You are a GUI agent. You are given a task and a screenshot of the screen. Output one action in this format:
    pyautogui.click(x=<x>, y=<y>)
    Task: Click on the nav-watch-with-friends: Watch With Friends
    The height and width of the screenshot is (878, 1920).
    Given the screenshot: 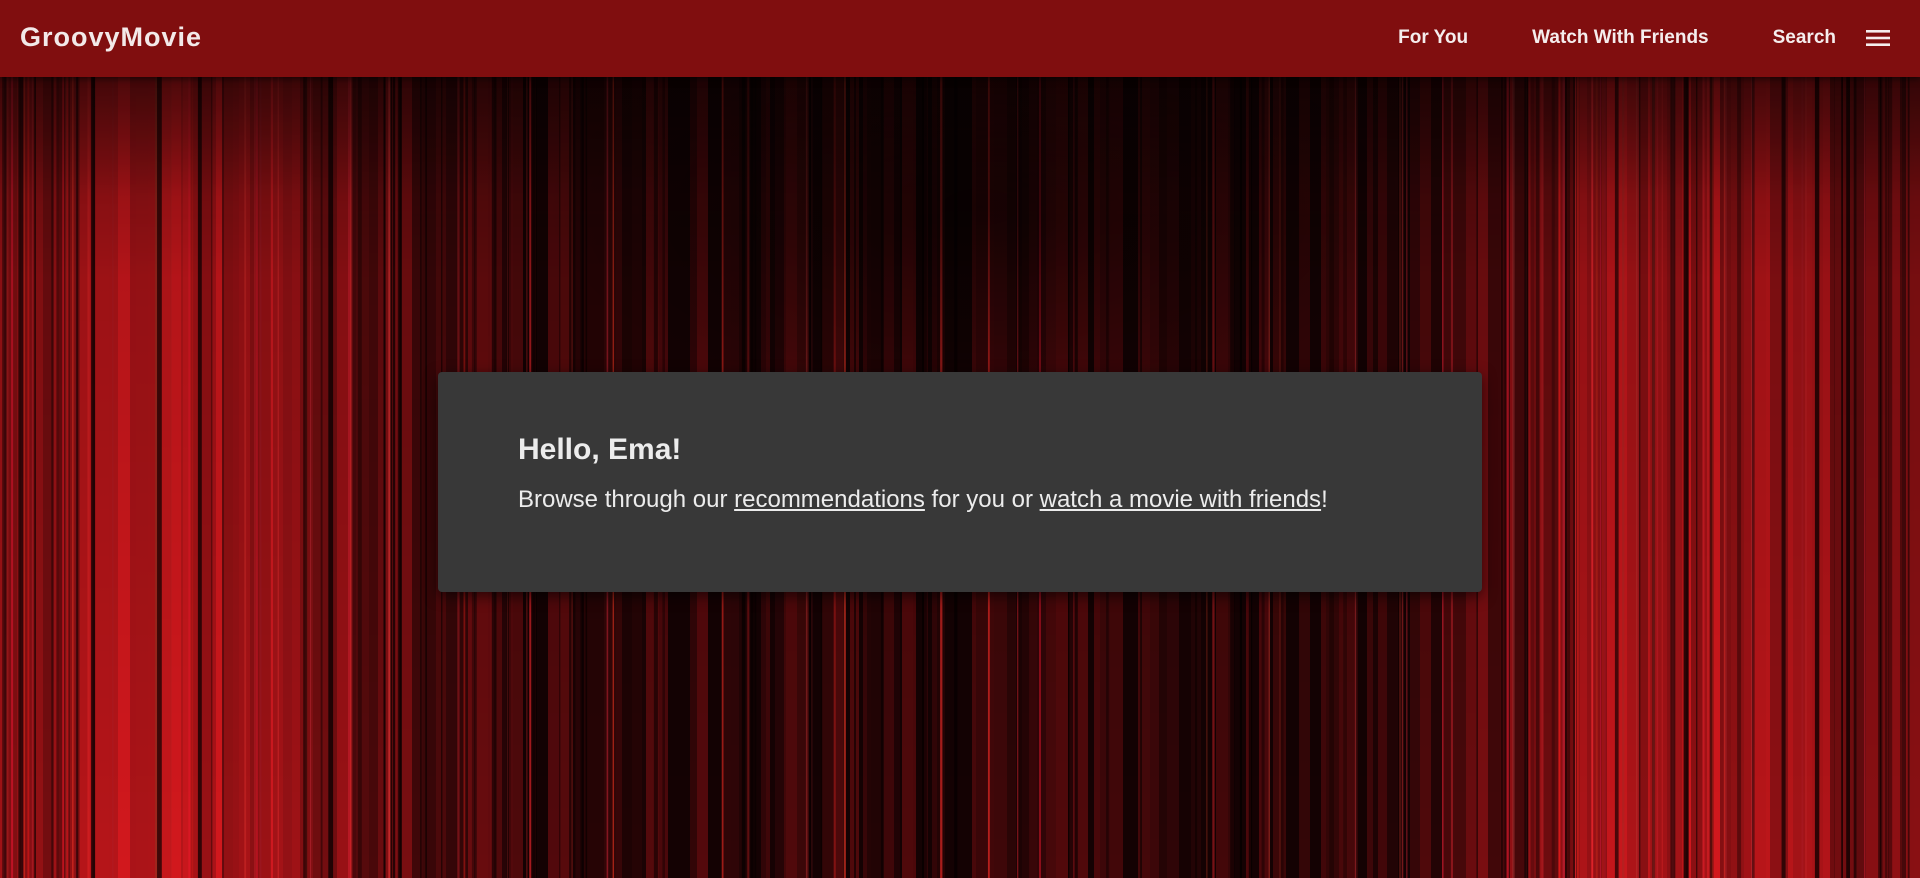 What is the action you would take?
    pyautogui.click(x=1620, y=37)
    